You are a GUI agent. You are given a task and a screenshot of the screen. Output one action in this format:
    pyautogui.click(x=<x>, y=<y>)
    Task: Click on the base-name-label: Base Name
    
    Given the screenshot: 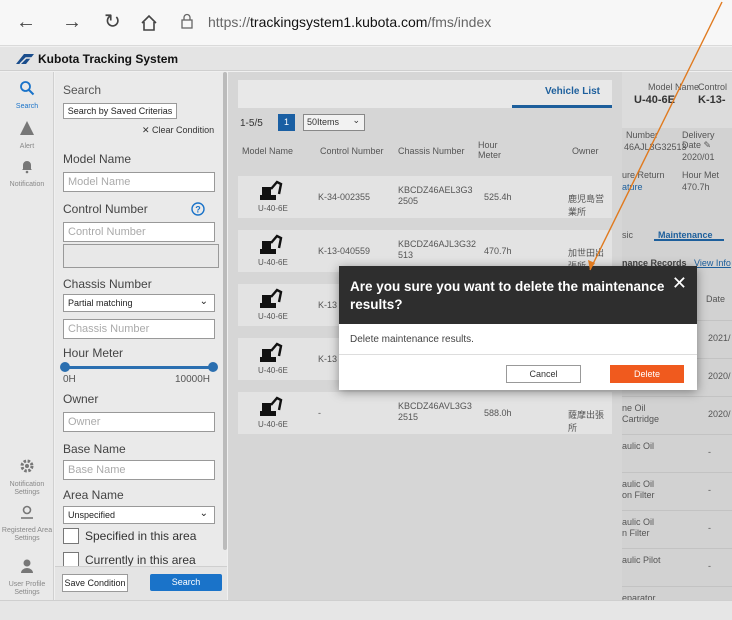 What is the action you would take?
    pyautogui.click(x=94, y=449)
    